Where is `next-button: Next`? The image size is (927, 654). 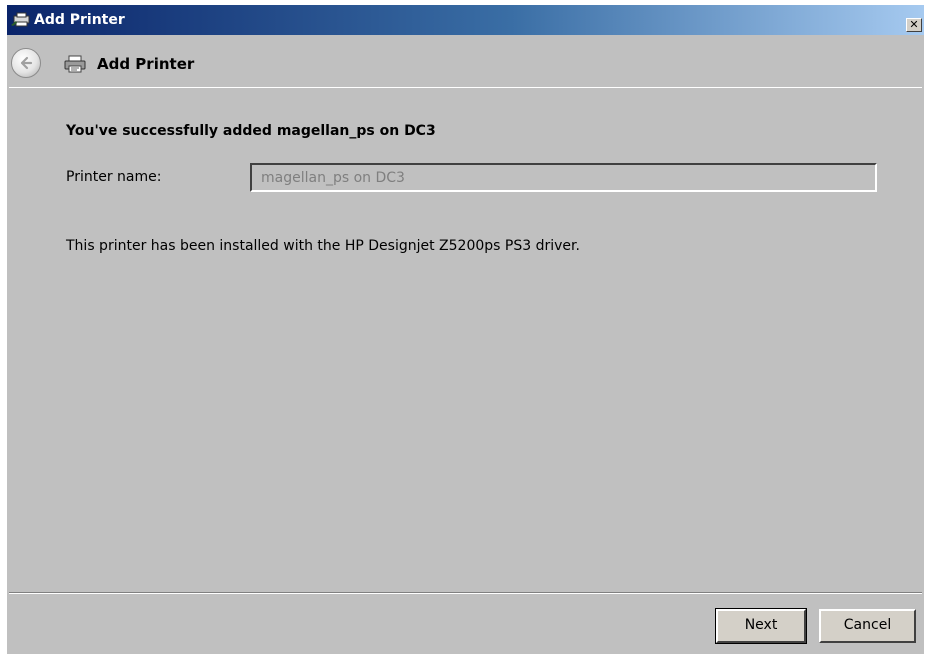 next-button: Next is located at coordinates (761, 626).